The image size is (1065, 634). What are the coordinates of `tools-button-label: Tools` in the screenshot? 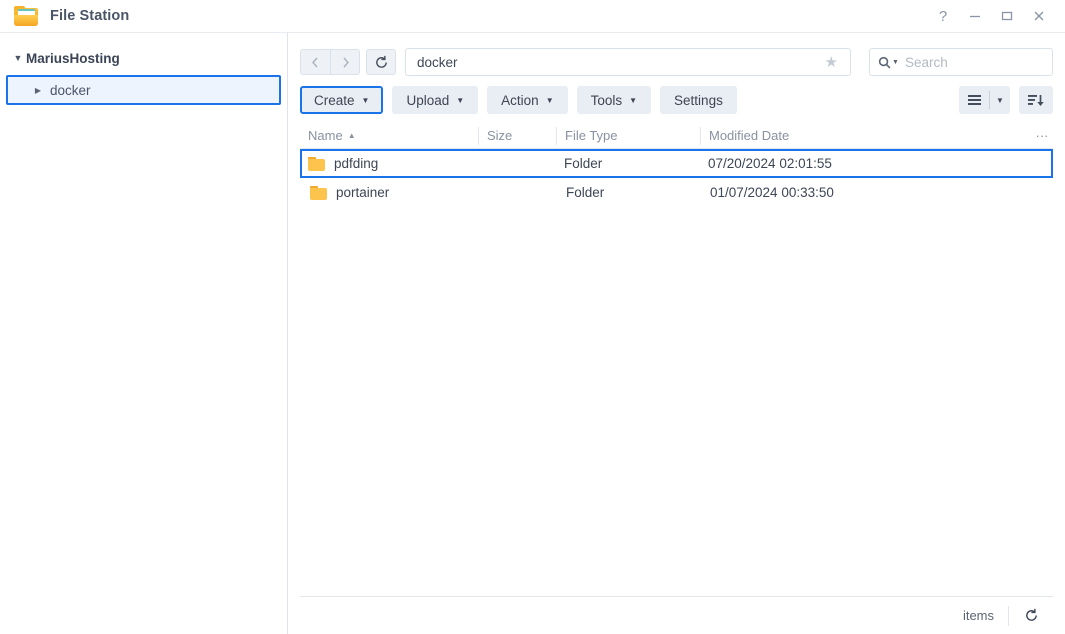 It's located at (606, 100).